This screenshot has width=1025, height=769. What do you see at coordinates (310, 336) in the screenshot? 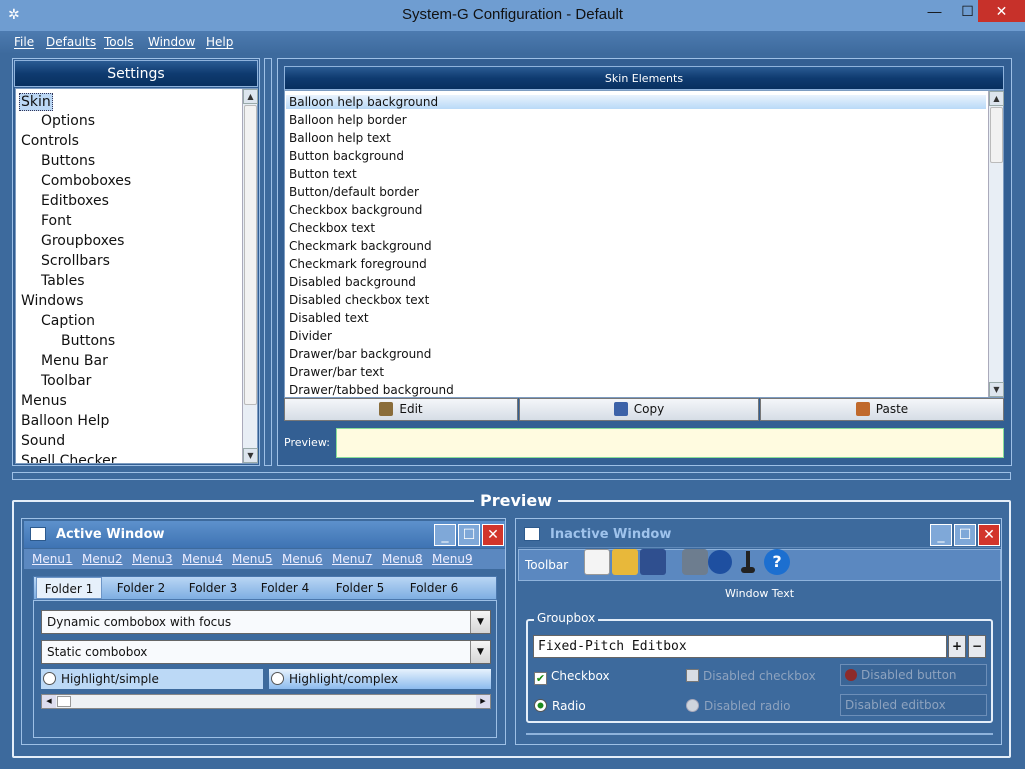
I see `list-item: Divider` at bounding box center [310, 336].